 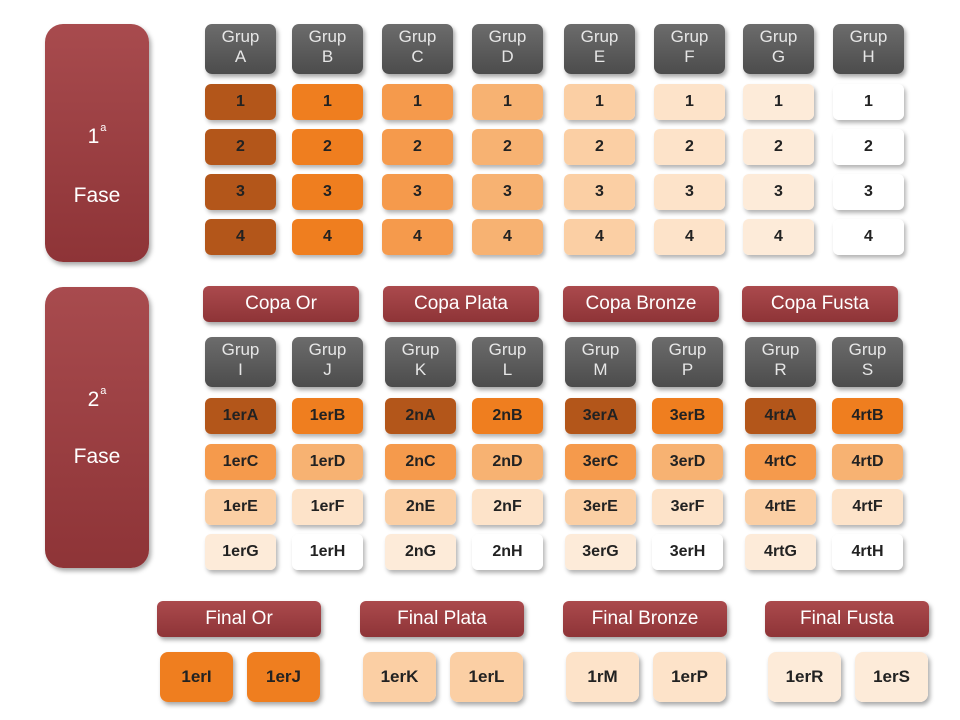 I want to click on group-L-slot: 2nD, so click(x=507, y=462).